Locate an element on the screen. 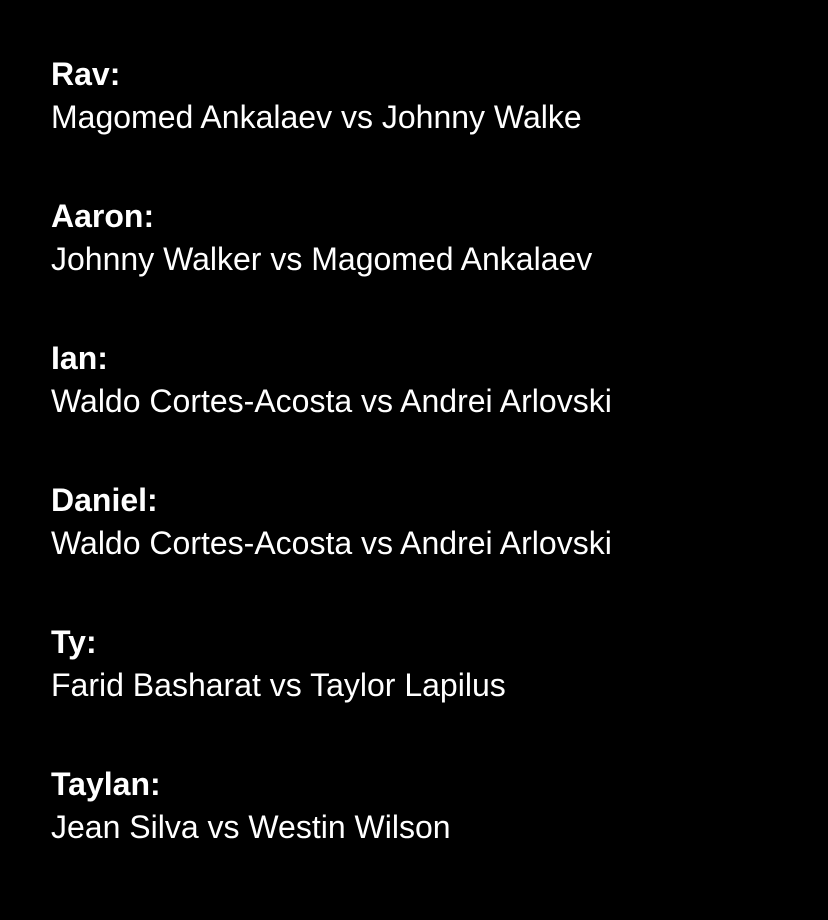 The width and height of the screenshot is (828, 920). picker-name: Ty: is located at coordinates (74, 642).